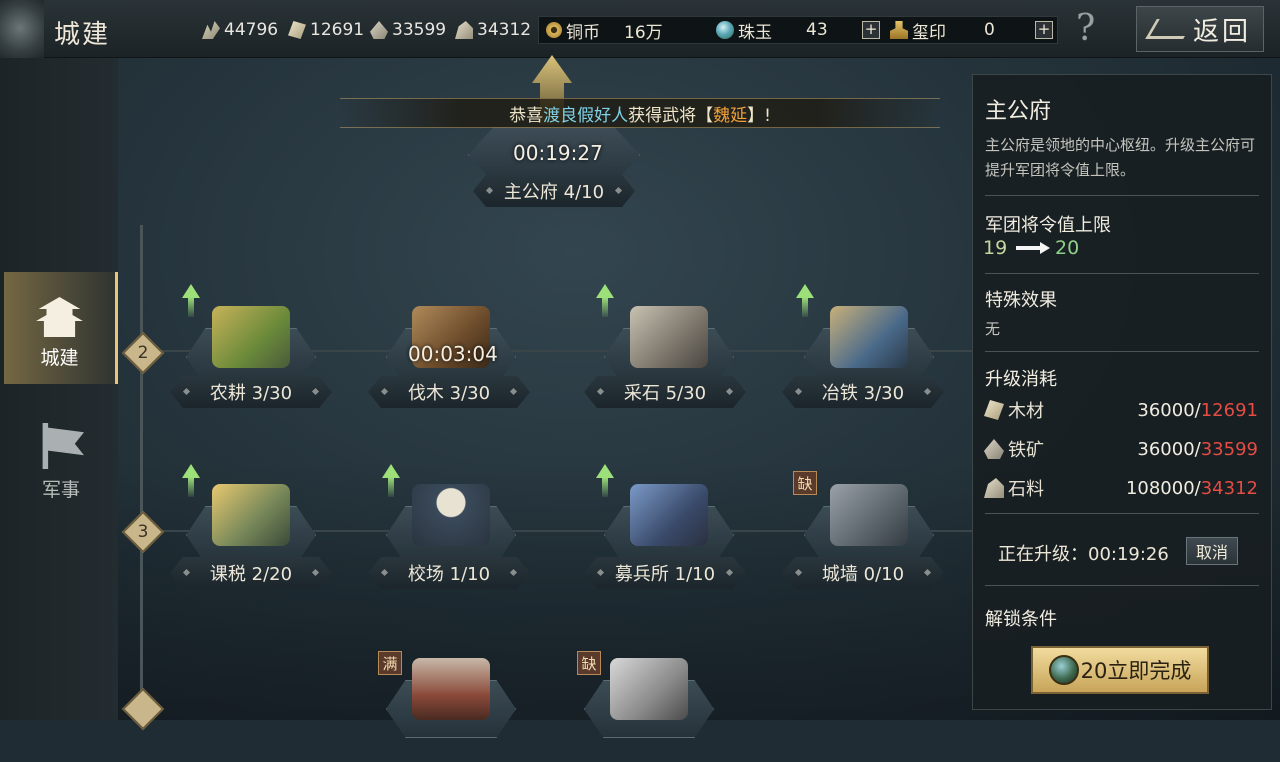 This screenshot has width=1280, height=762. I want to click on recruitment-office-icon, so click(669, 515).